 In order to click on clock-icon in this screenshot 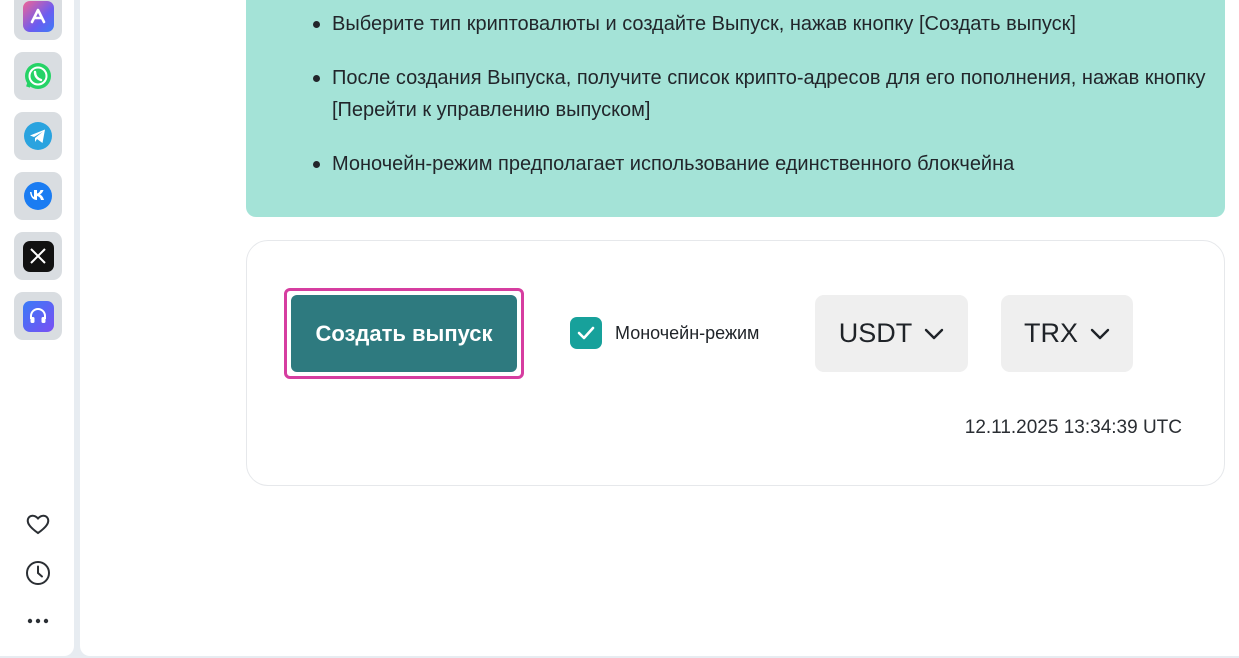, I will do `click(38, 573)`.